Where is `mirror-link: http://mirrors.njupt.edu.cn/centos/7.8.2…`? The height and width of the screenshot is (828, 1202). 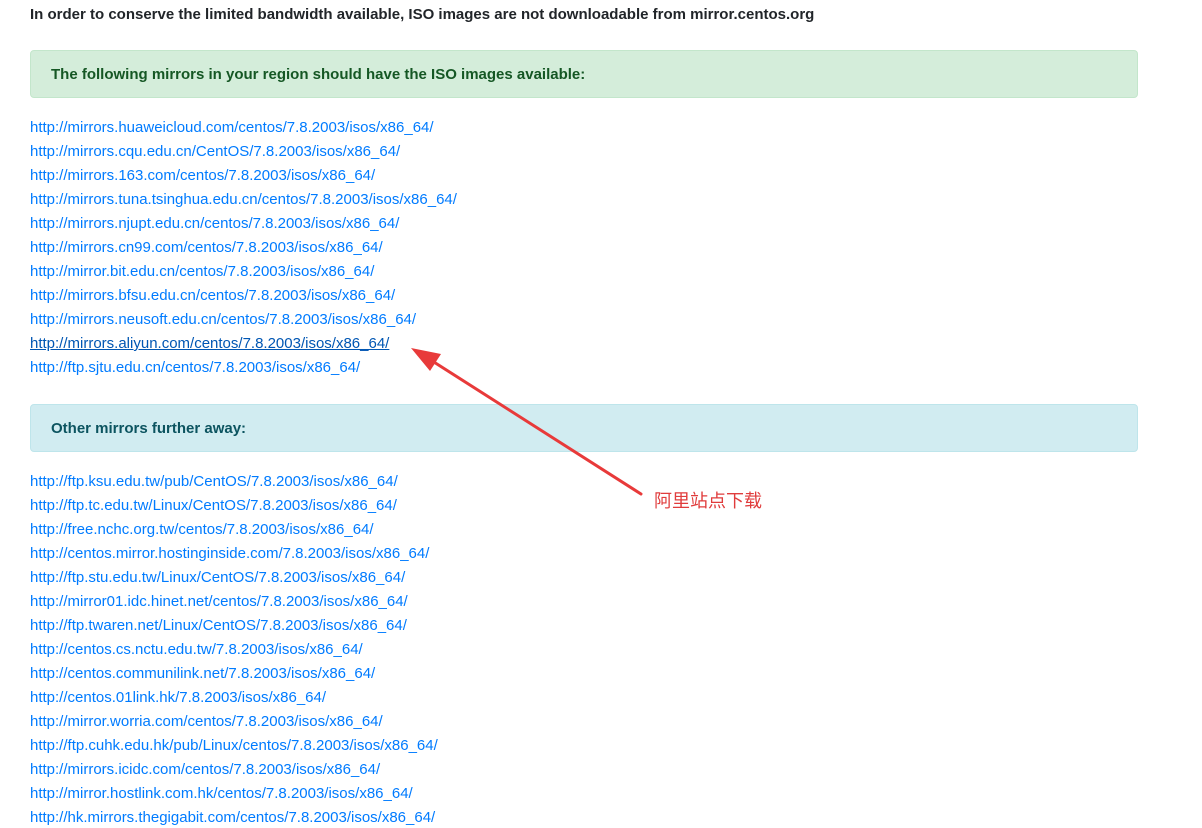
mirror-link: http://mirrors.njupt.edu.cn/centos/7.8.2… is located at coordinates (214, 223).